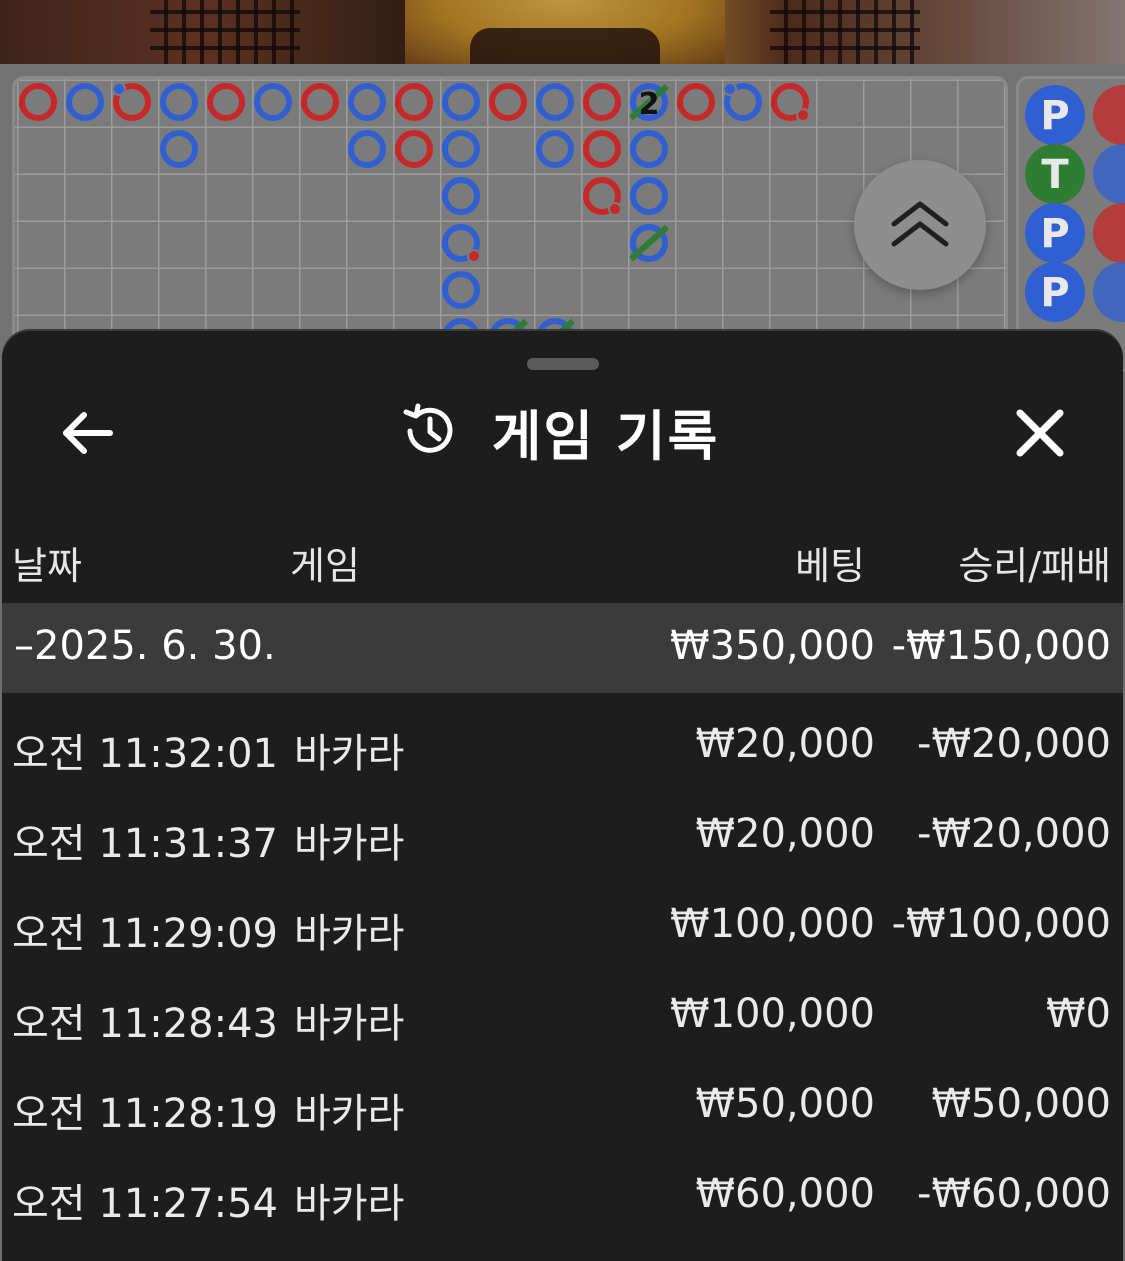 Image resolution: width=1125 pixels, height=1261 pixels. What do you see at coordinates (145, 1024) in the screenshot?
I see `row-time: 오전 11:28:43` at bounding box center [145, 1024].